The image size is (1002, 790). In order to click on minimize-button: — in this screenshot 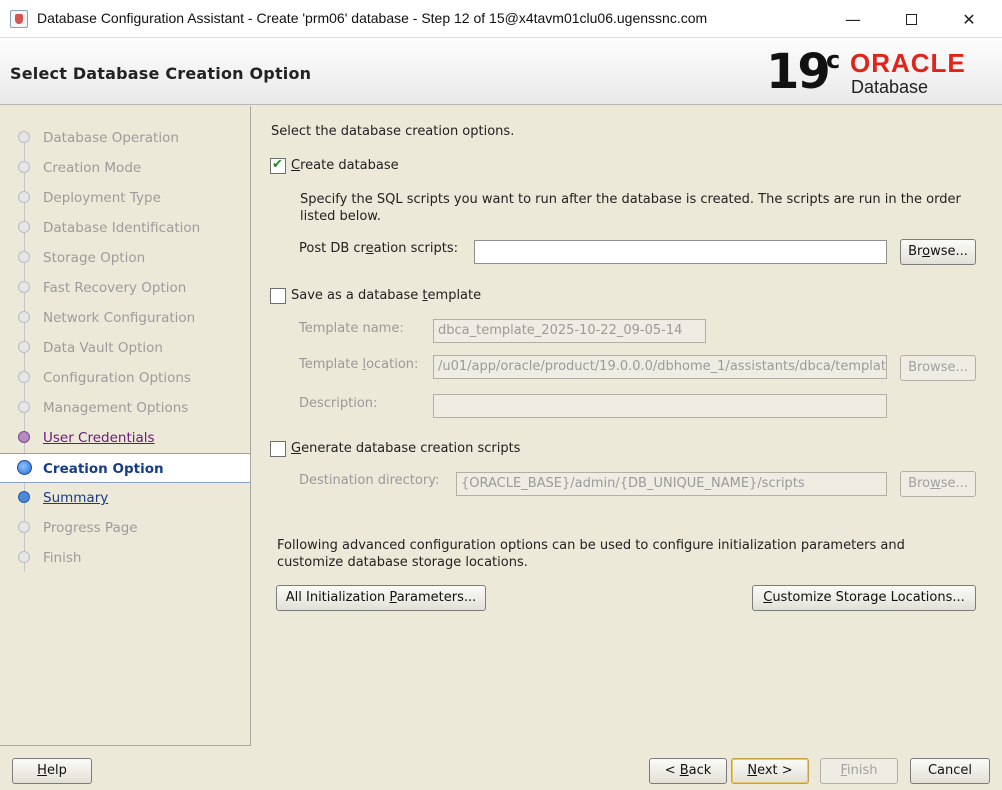, I will do `click(853, 19)`.